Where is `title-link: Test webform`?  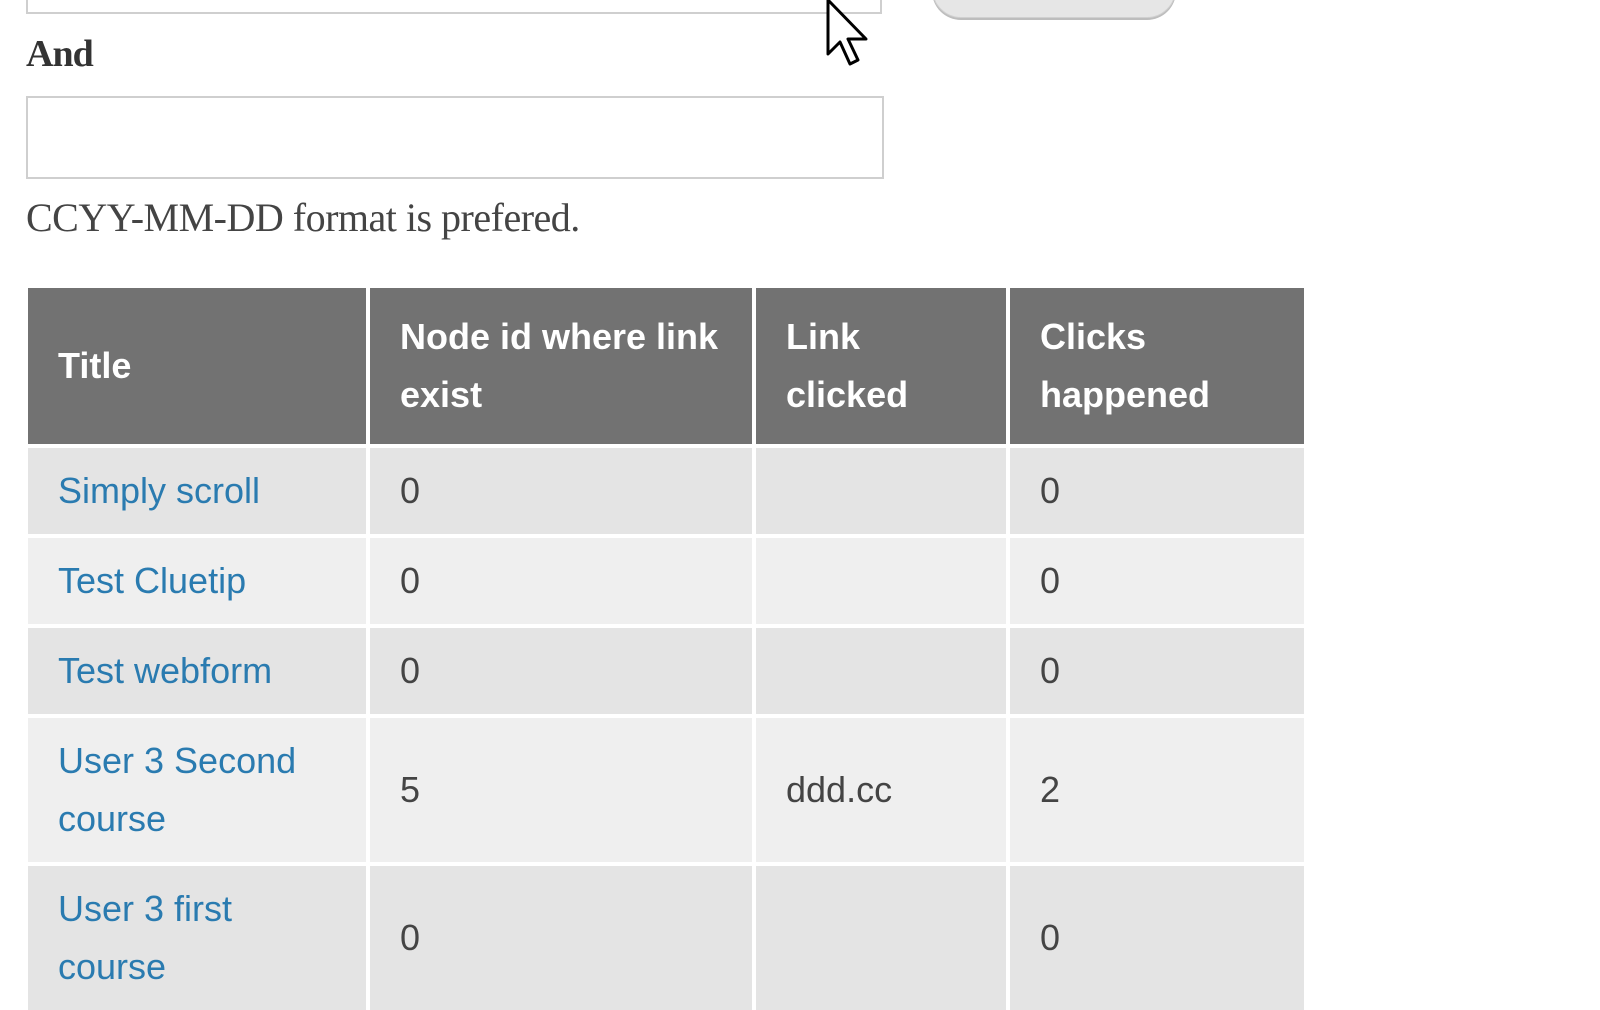 title-link: Test webform is located at coordinates (165, 670).